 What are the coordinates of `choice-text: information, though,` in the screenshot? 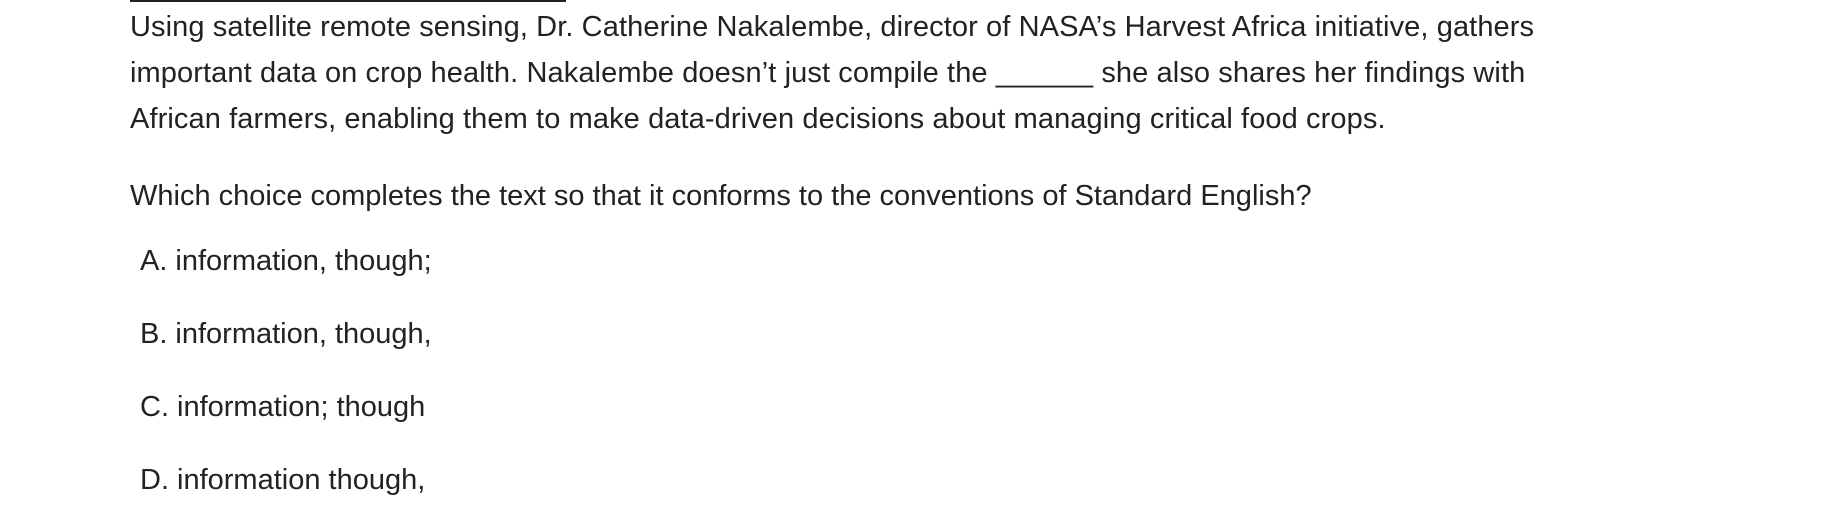 It's located at (303, 334).